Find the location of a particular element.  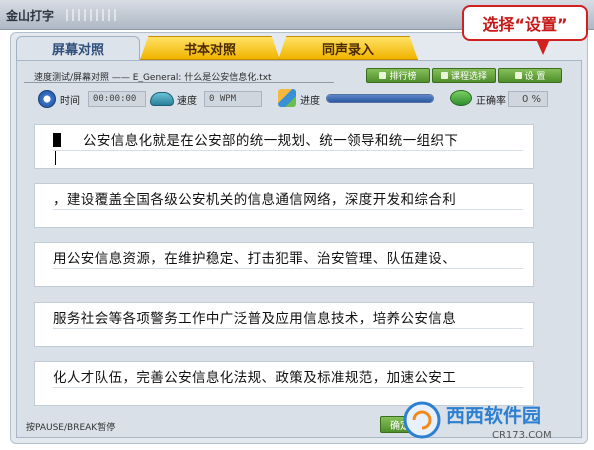

typing-line: 用公安信息资源，在维护稳定、打击犯罪、治安管理、队伍建设、 is located at coordinates (284, 264).